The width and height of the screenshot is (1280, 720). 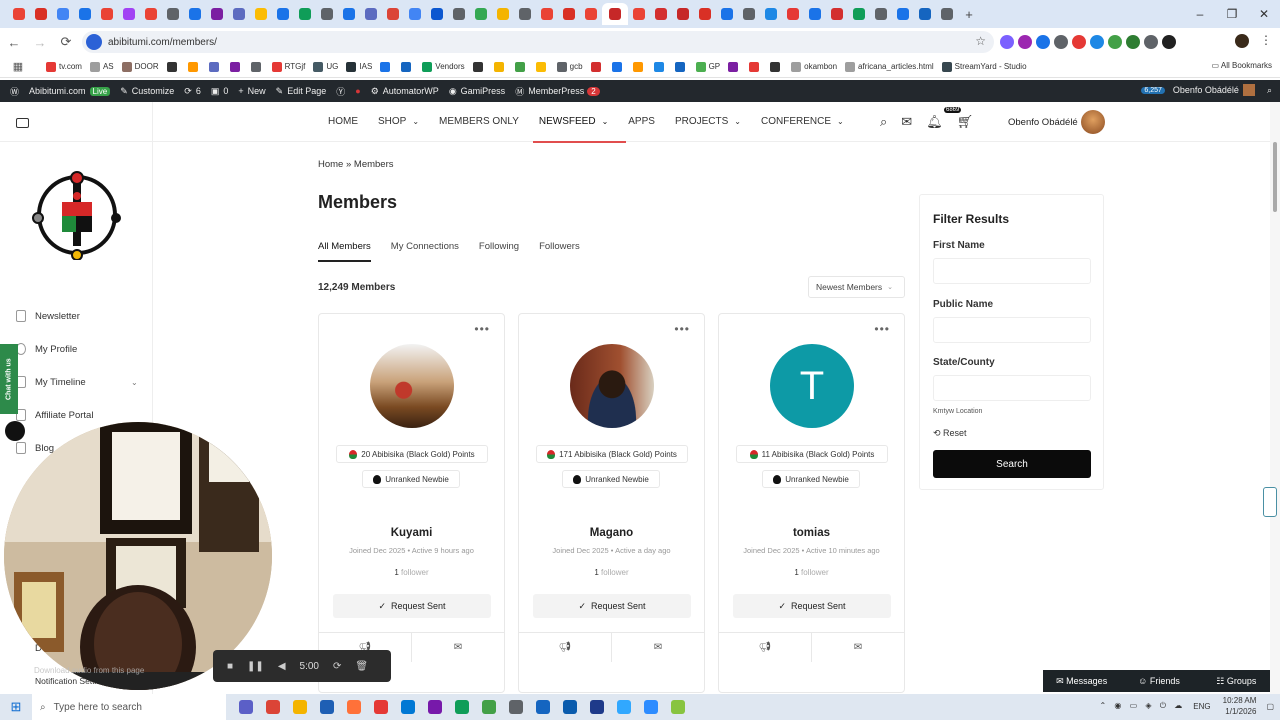 I want to click on reset-button: ⟲ Reset, so click(x=950, y=433).